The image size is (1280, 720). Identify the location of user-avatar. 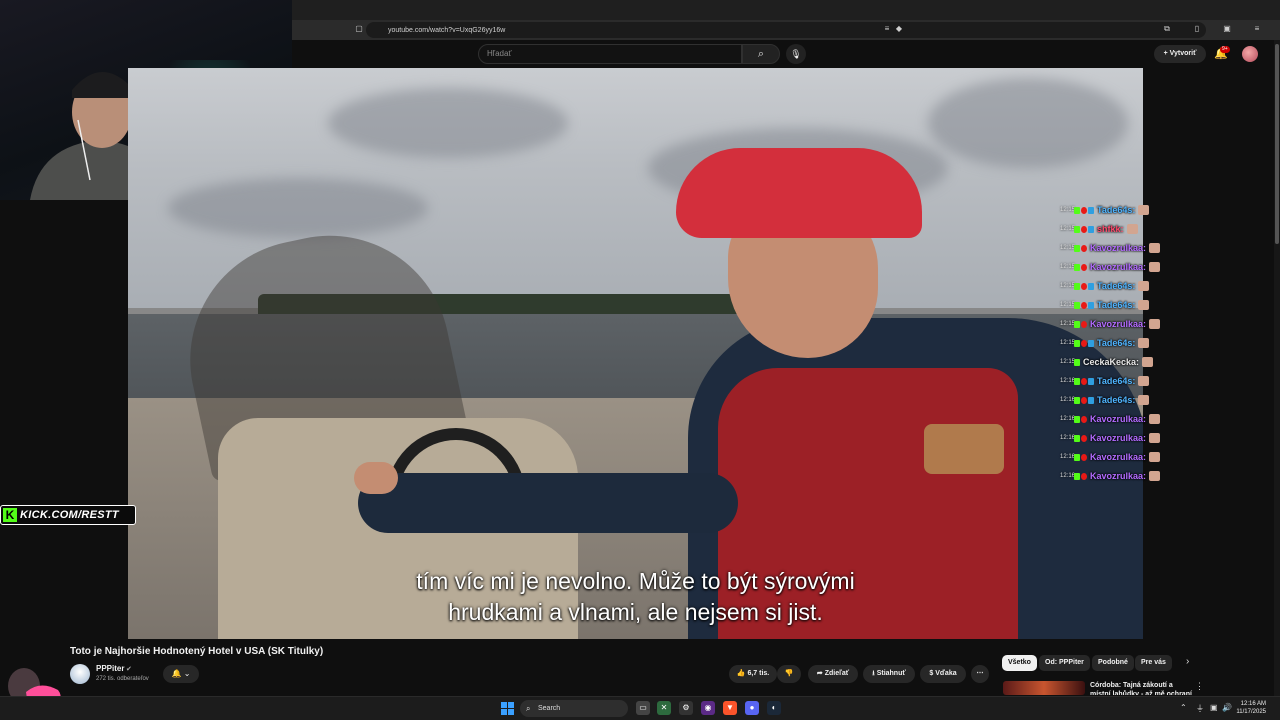
(1250, 54).